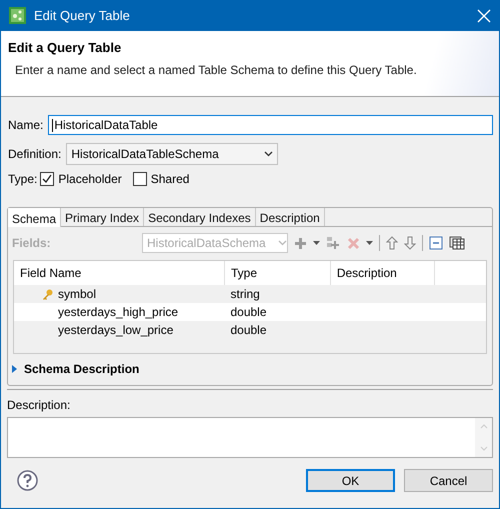 This screenshot has width=500, height=509. What do you see at coordinates (277, 312) in the screenshot?
I see `table-cell: double` at bounding box center [277, 312].